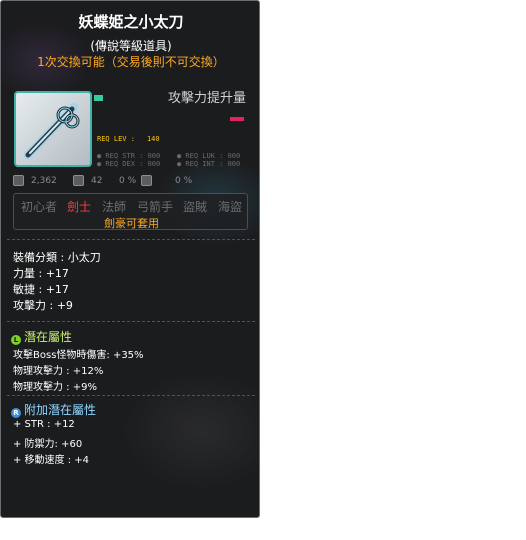  Describe the element at coordinates (131, 22) in the screenshot. I see `item-name: 妖蝶姫之小太刀` at that location.